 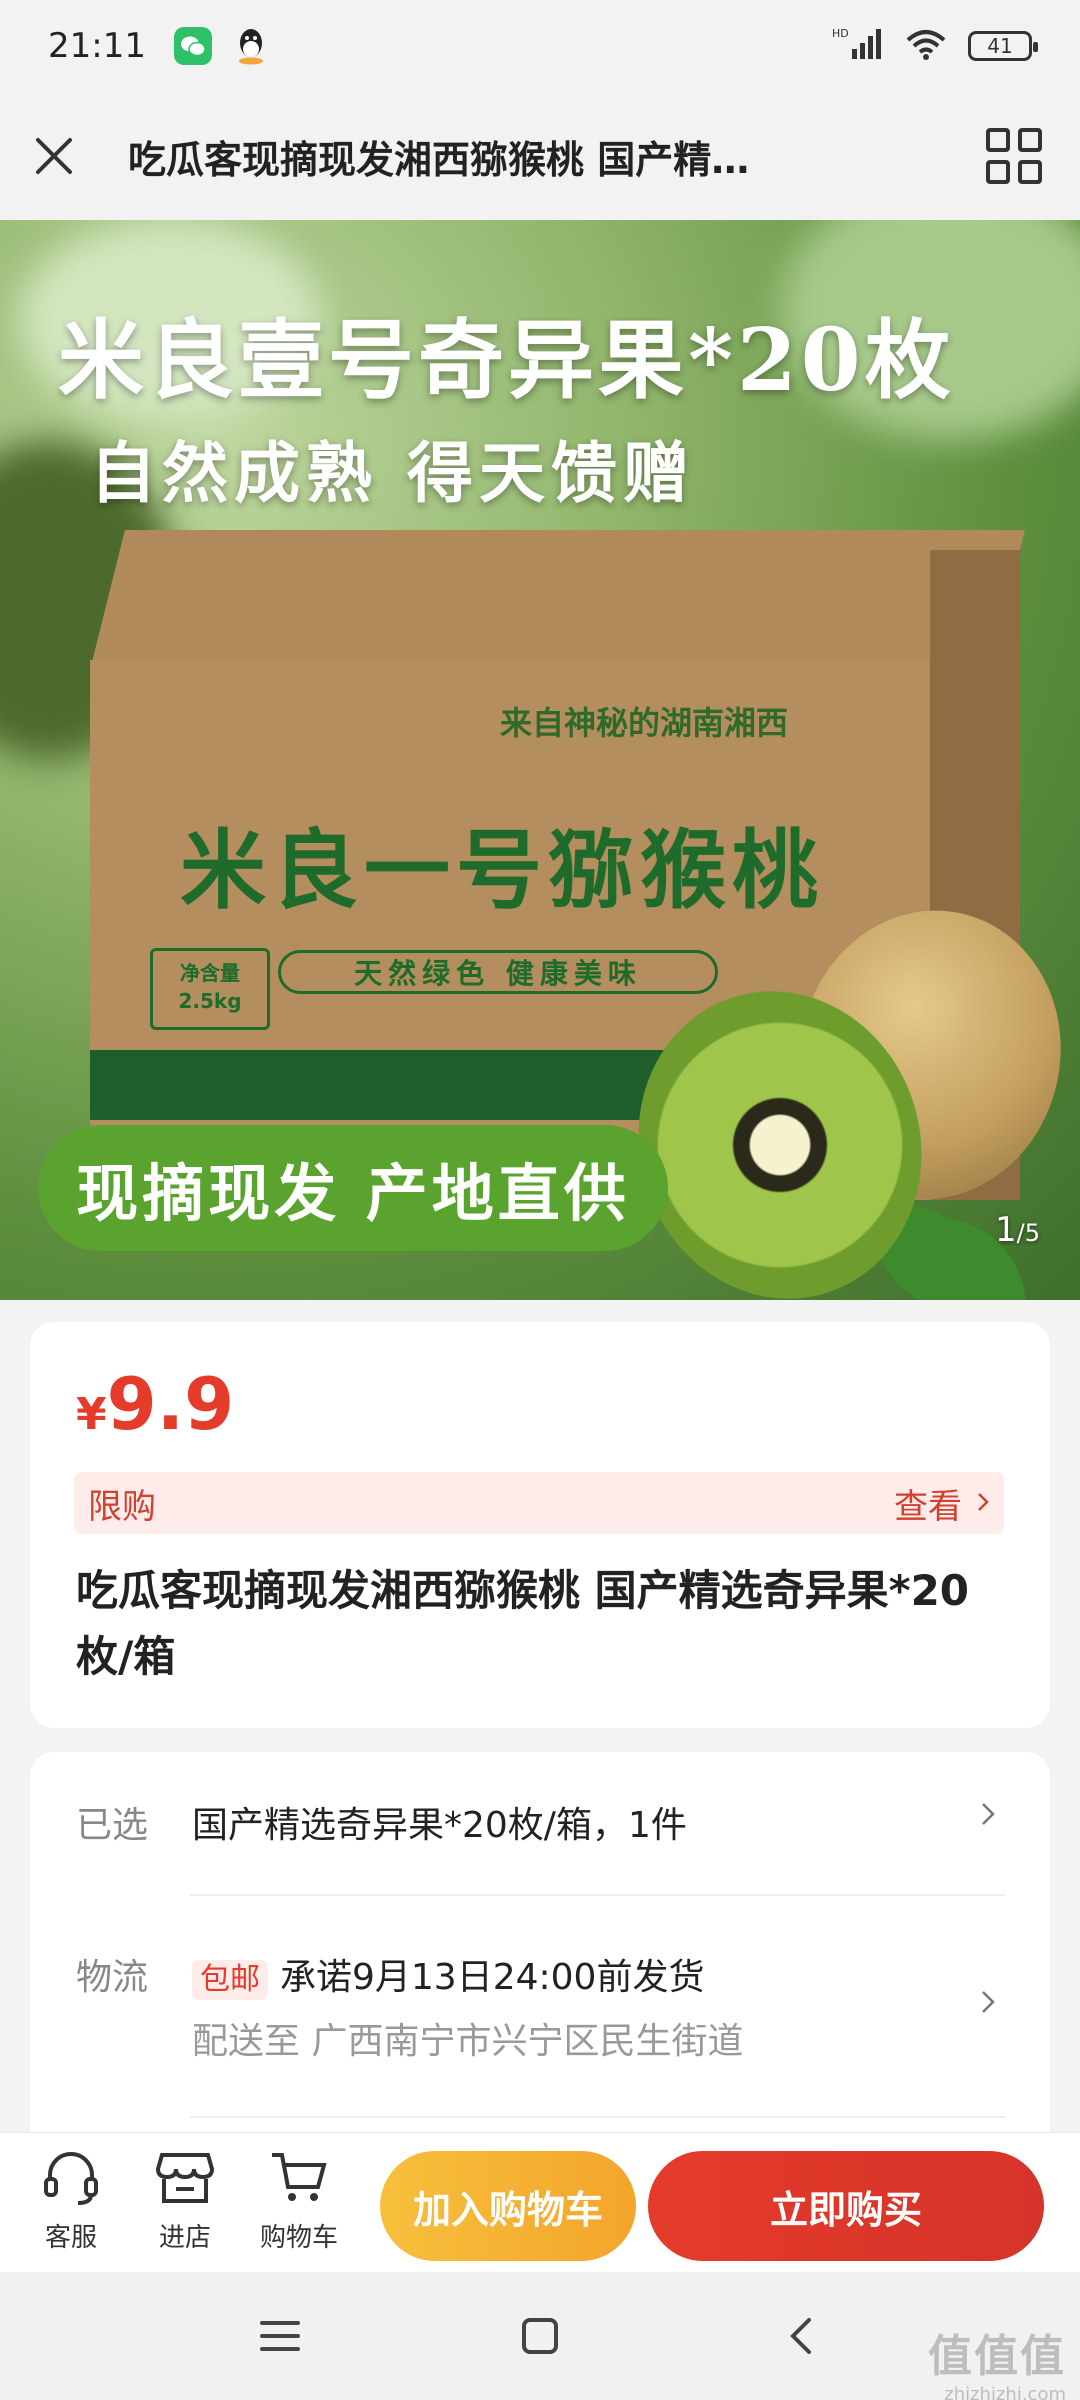 I want to click on image-counter: 1/5, so click(x=1017, y=1230).